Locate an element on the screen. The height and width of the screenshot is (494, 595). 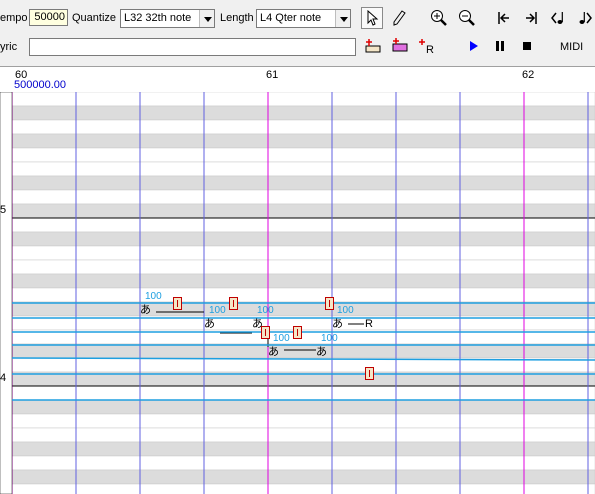
octave-label: 5 is located at coordinates (3, 210).